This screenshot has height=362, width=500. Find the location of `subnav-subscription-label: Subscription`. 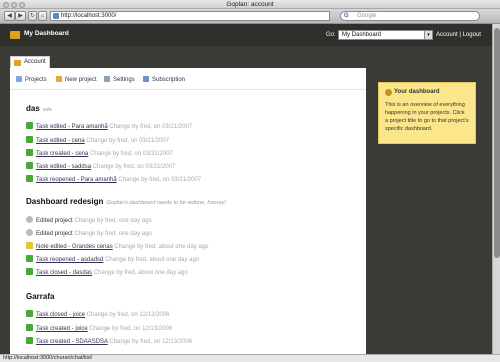

subnav-subscription-label: Subscription is located at coordinates (169, 80).